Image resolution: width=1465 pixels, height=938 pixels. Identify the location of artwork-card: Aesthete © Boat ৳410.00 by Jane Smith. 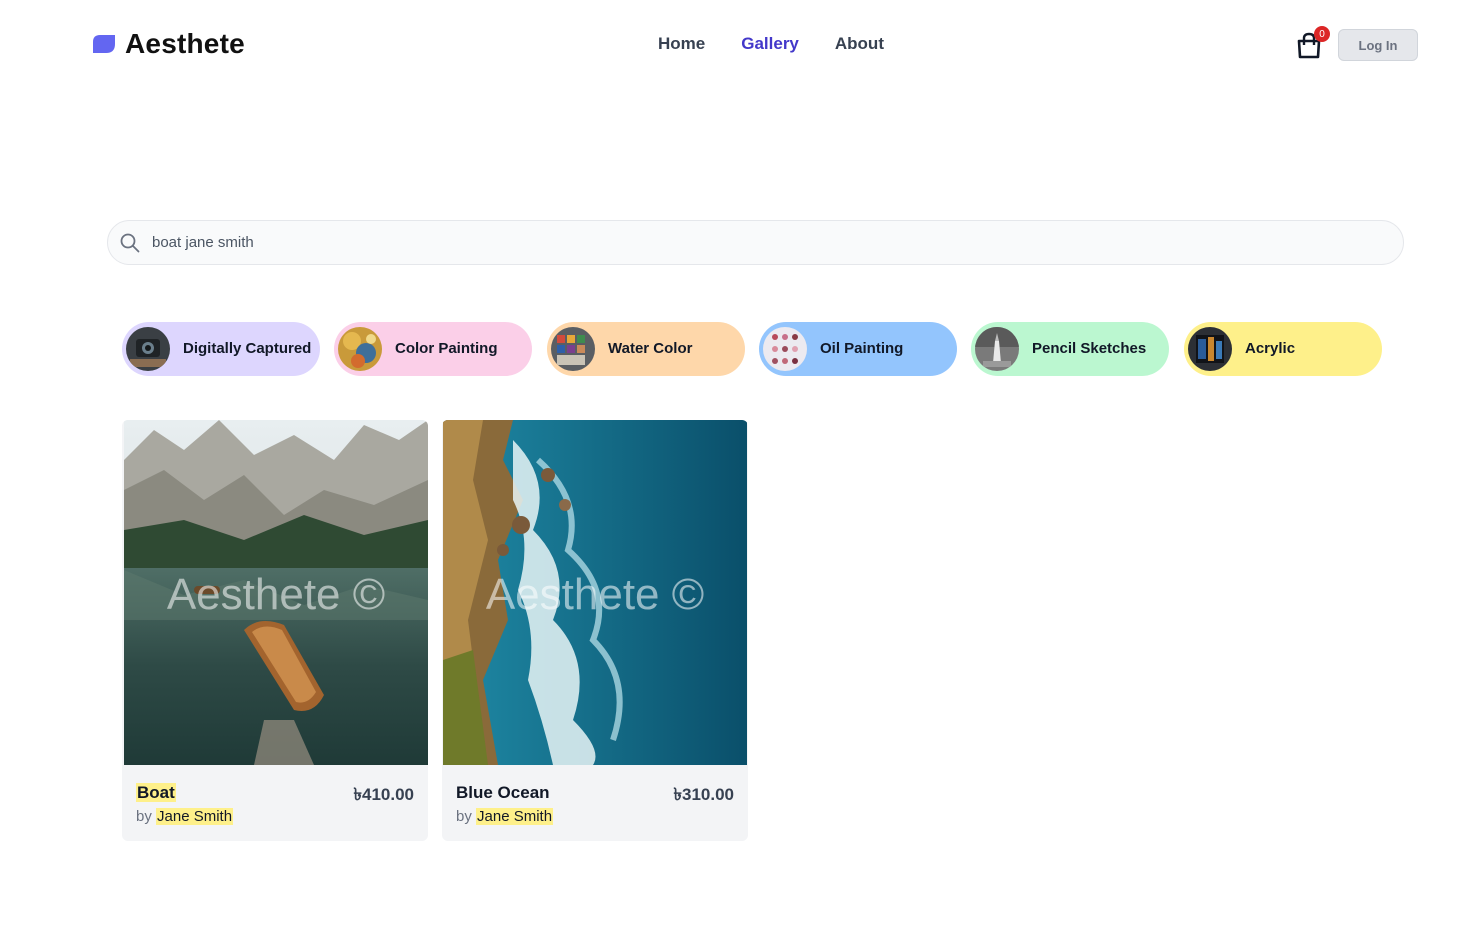
(275, 630).